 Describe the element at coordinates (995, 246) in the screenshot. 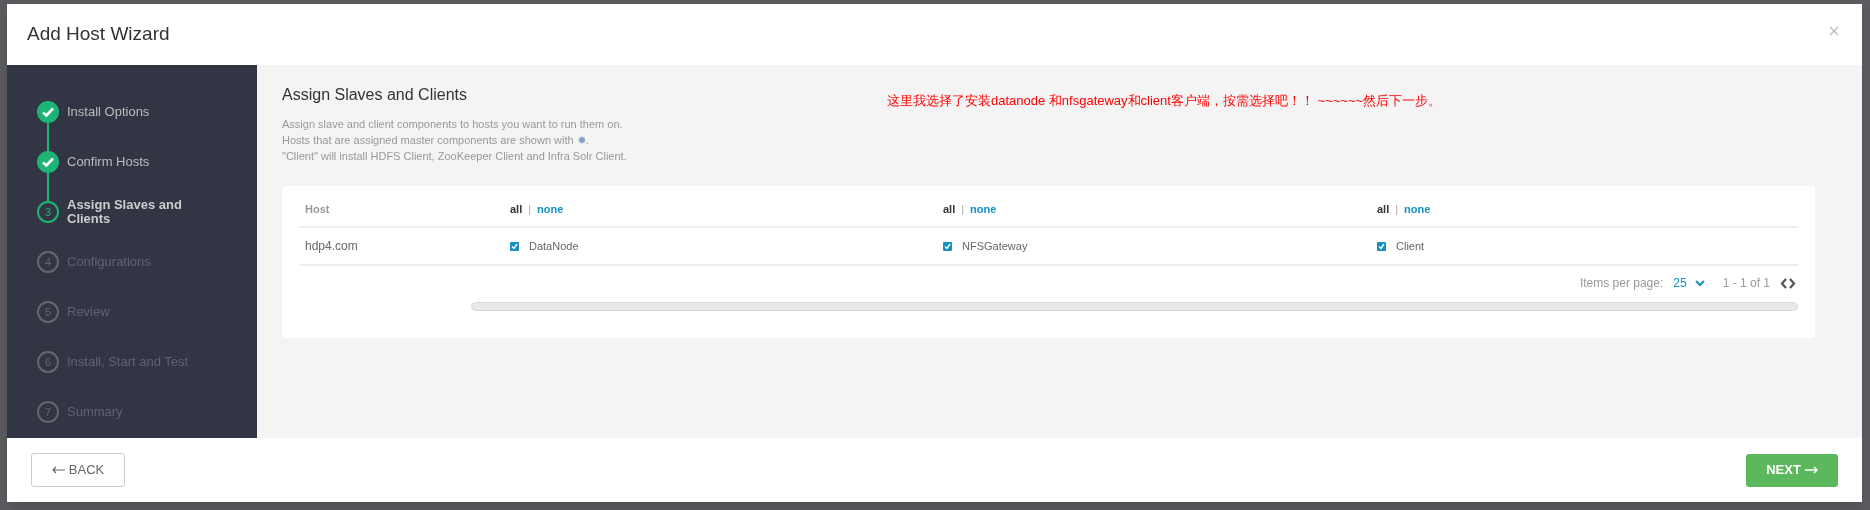

I see `component-label: NFSGateway` at that location.